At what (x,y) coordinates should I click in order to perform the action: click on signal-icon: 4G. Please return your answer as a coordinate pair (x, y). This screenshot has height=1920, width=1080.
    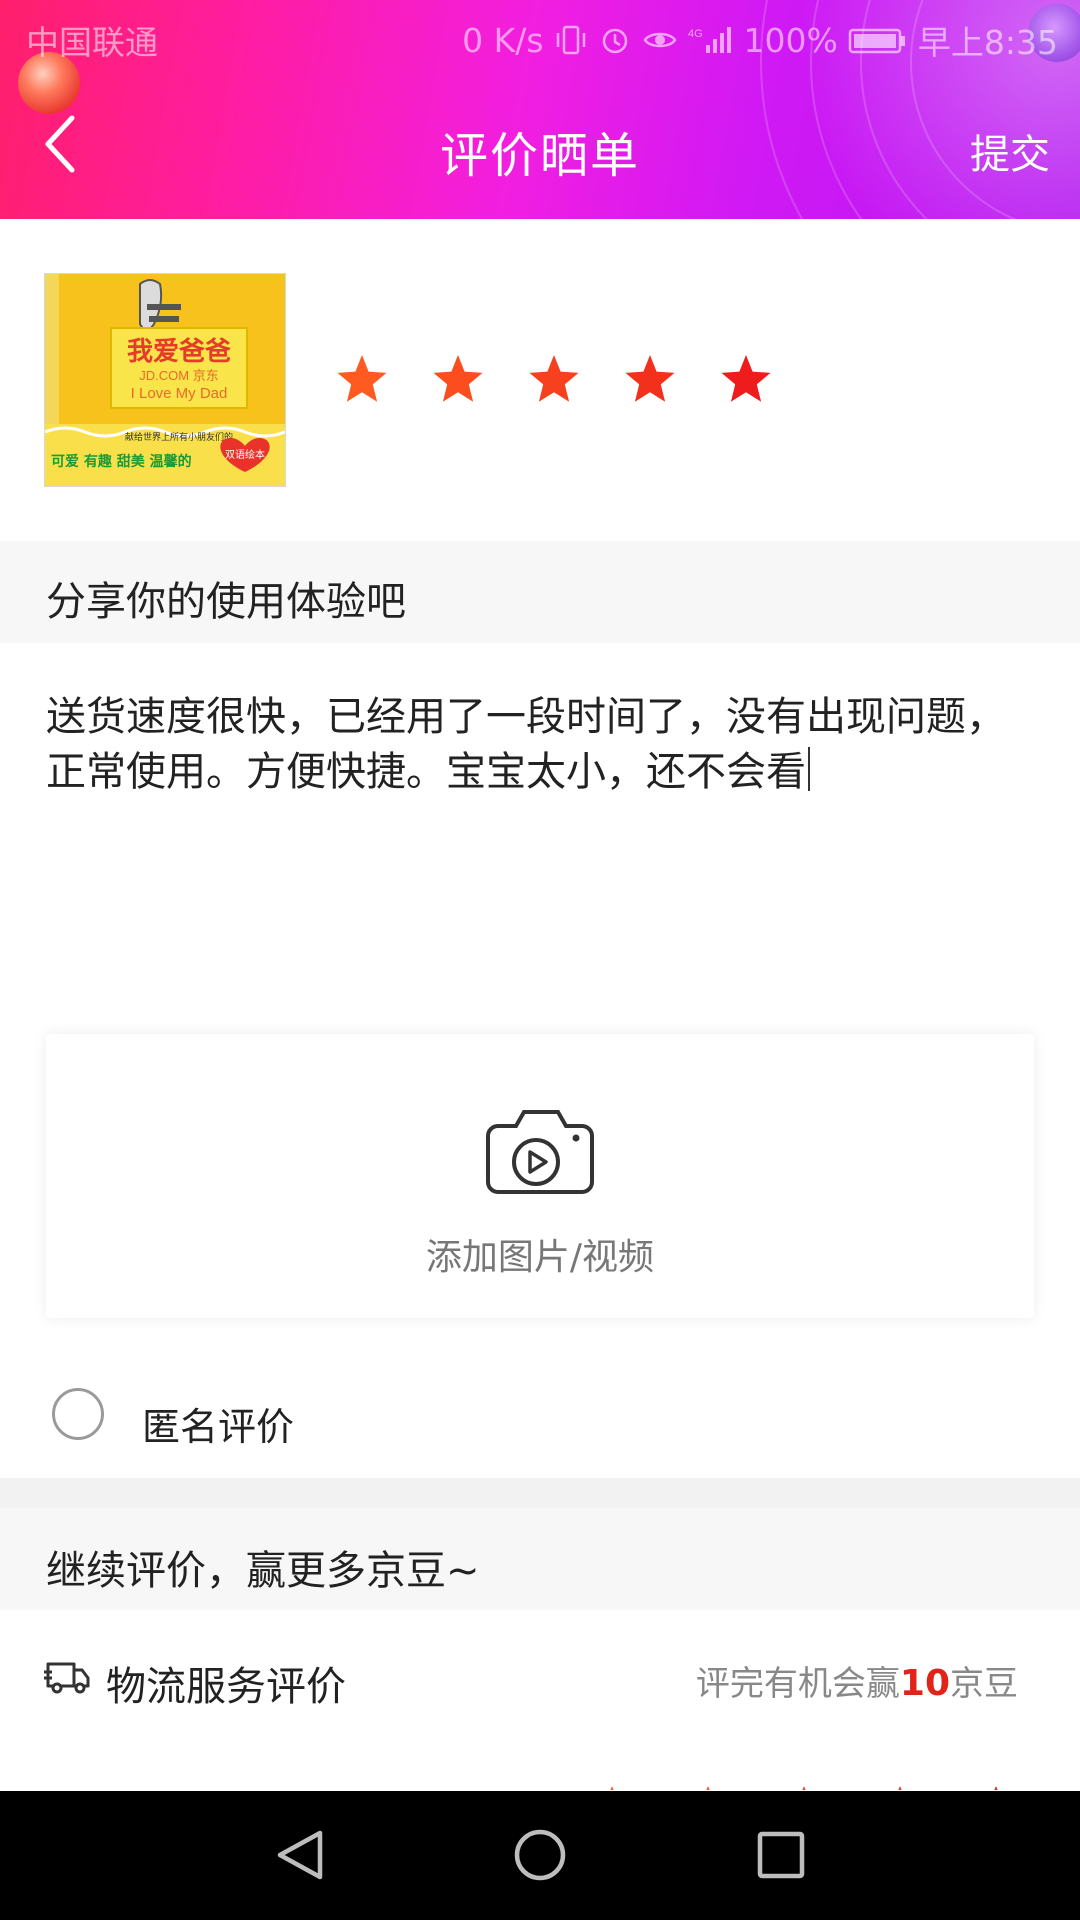
    Looking at the image, I should click on (709, 40).